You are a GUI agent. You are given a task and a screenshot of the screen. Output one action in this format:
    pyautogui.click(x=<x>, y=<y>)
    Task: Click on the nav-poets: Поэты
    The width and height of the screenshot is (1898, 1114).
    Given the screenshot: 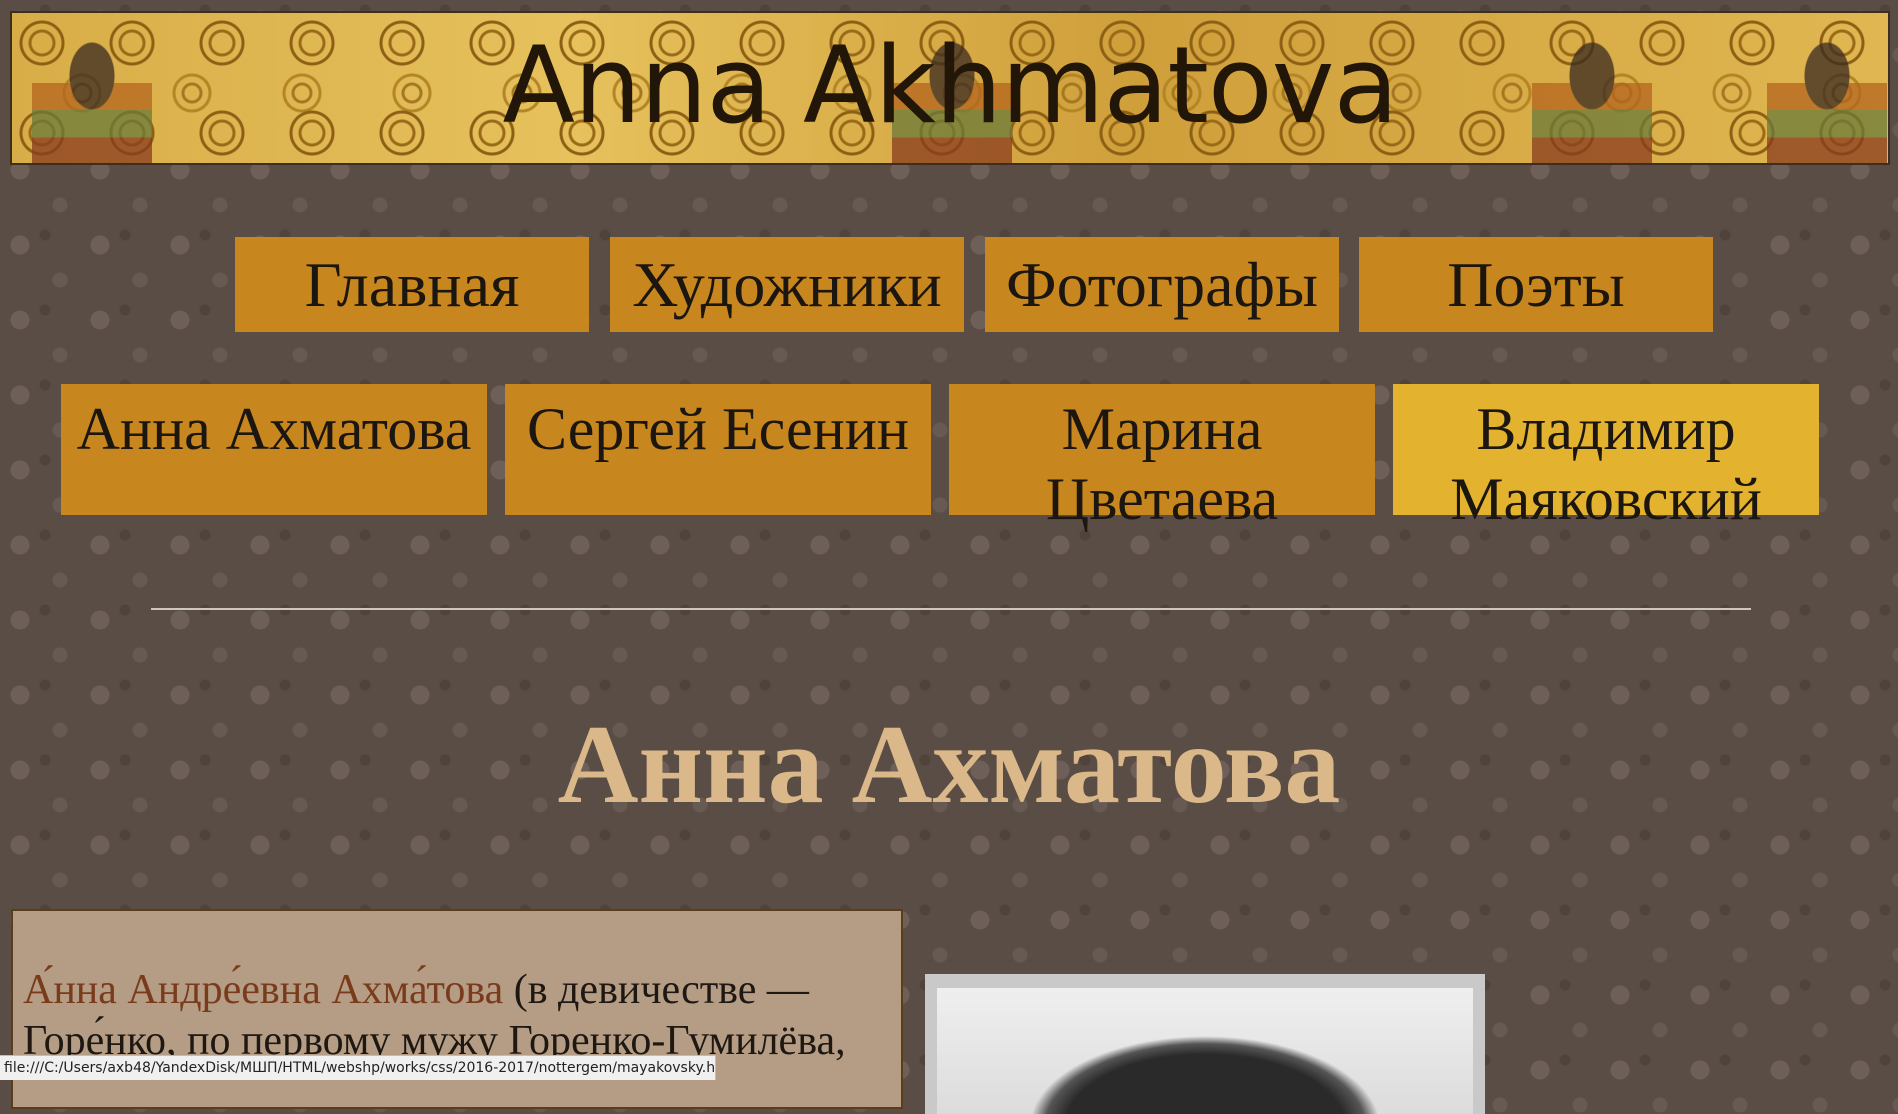 What is the action you would take?
    pyautogui.click(x=1536, y=284)
    